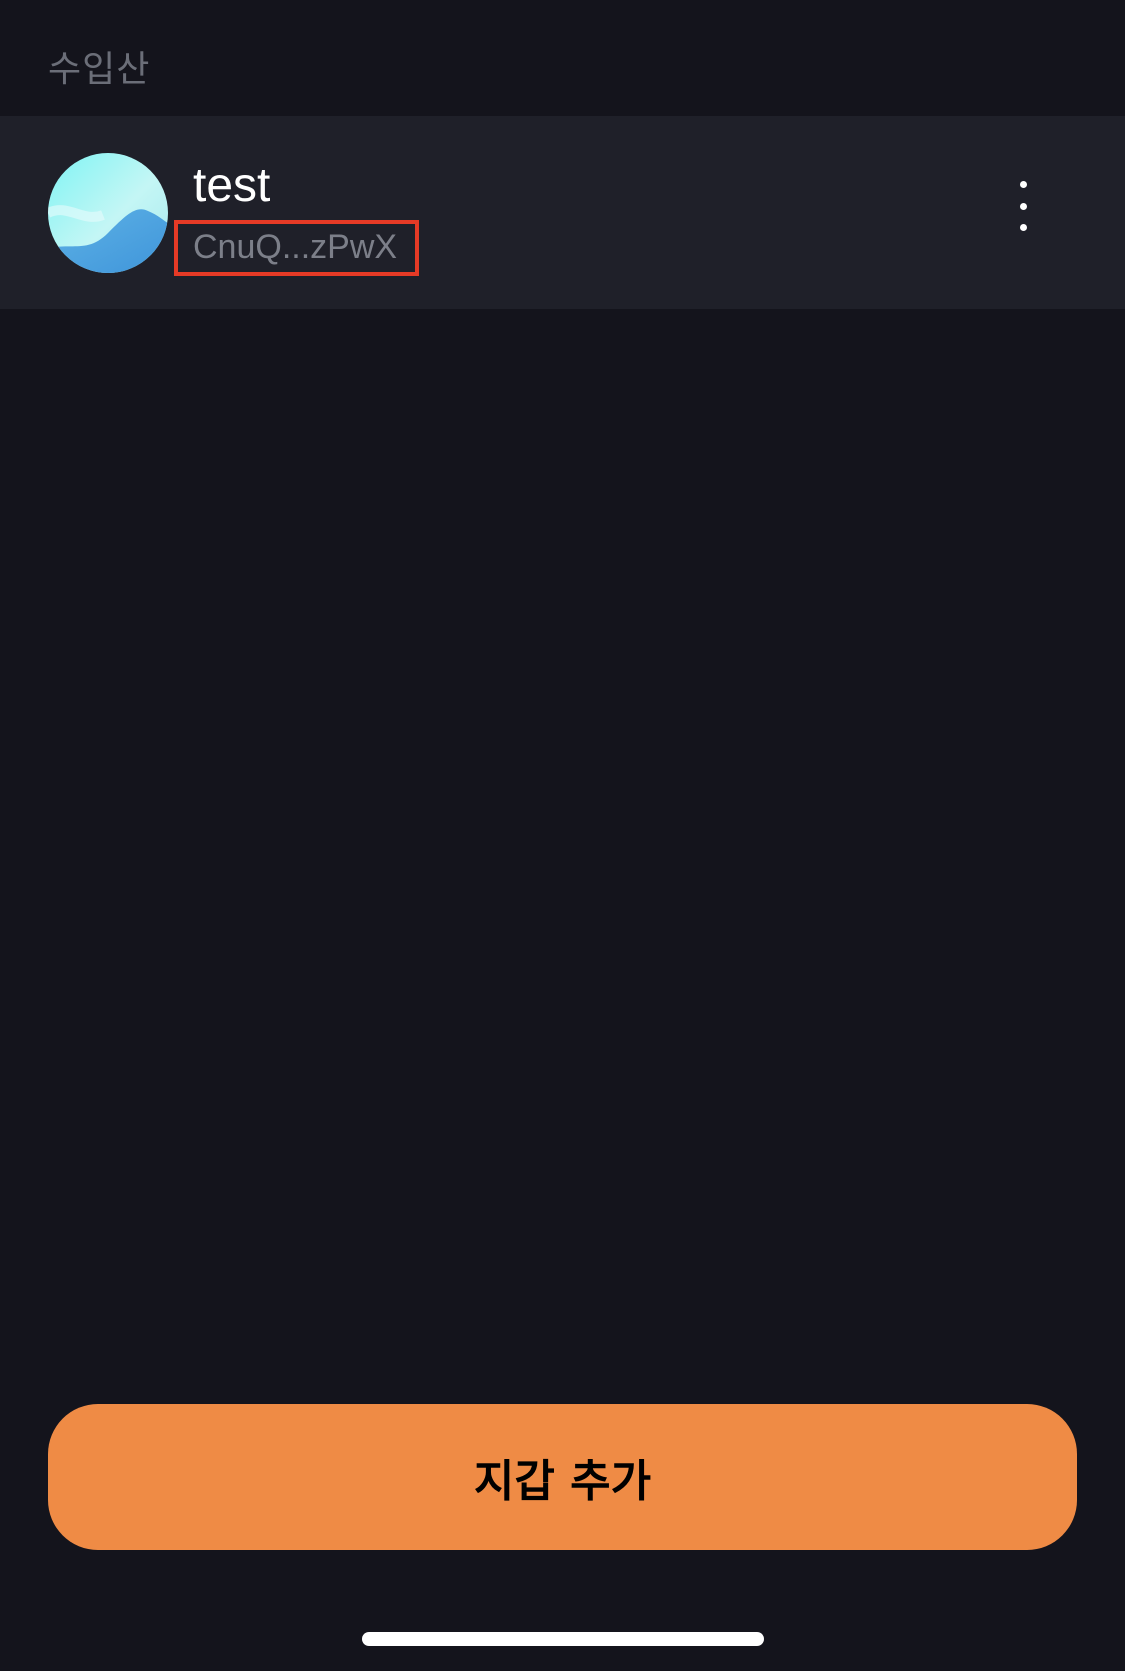 The image size is (1125, 1671). What do you see at coordinates (99, 68) in the screenshot?
I see `section-label: 수입산` at bounding box center [99, 68].